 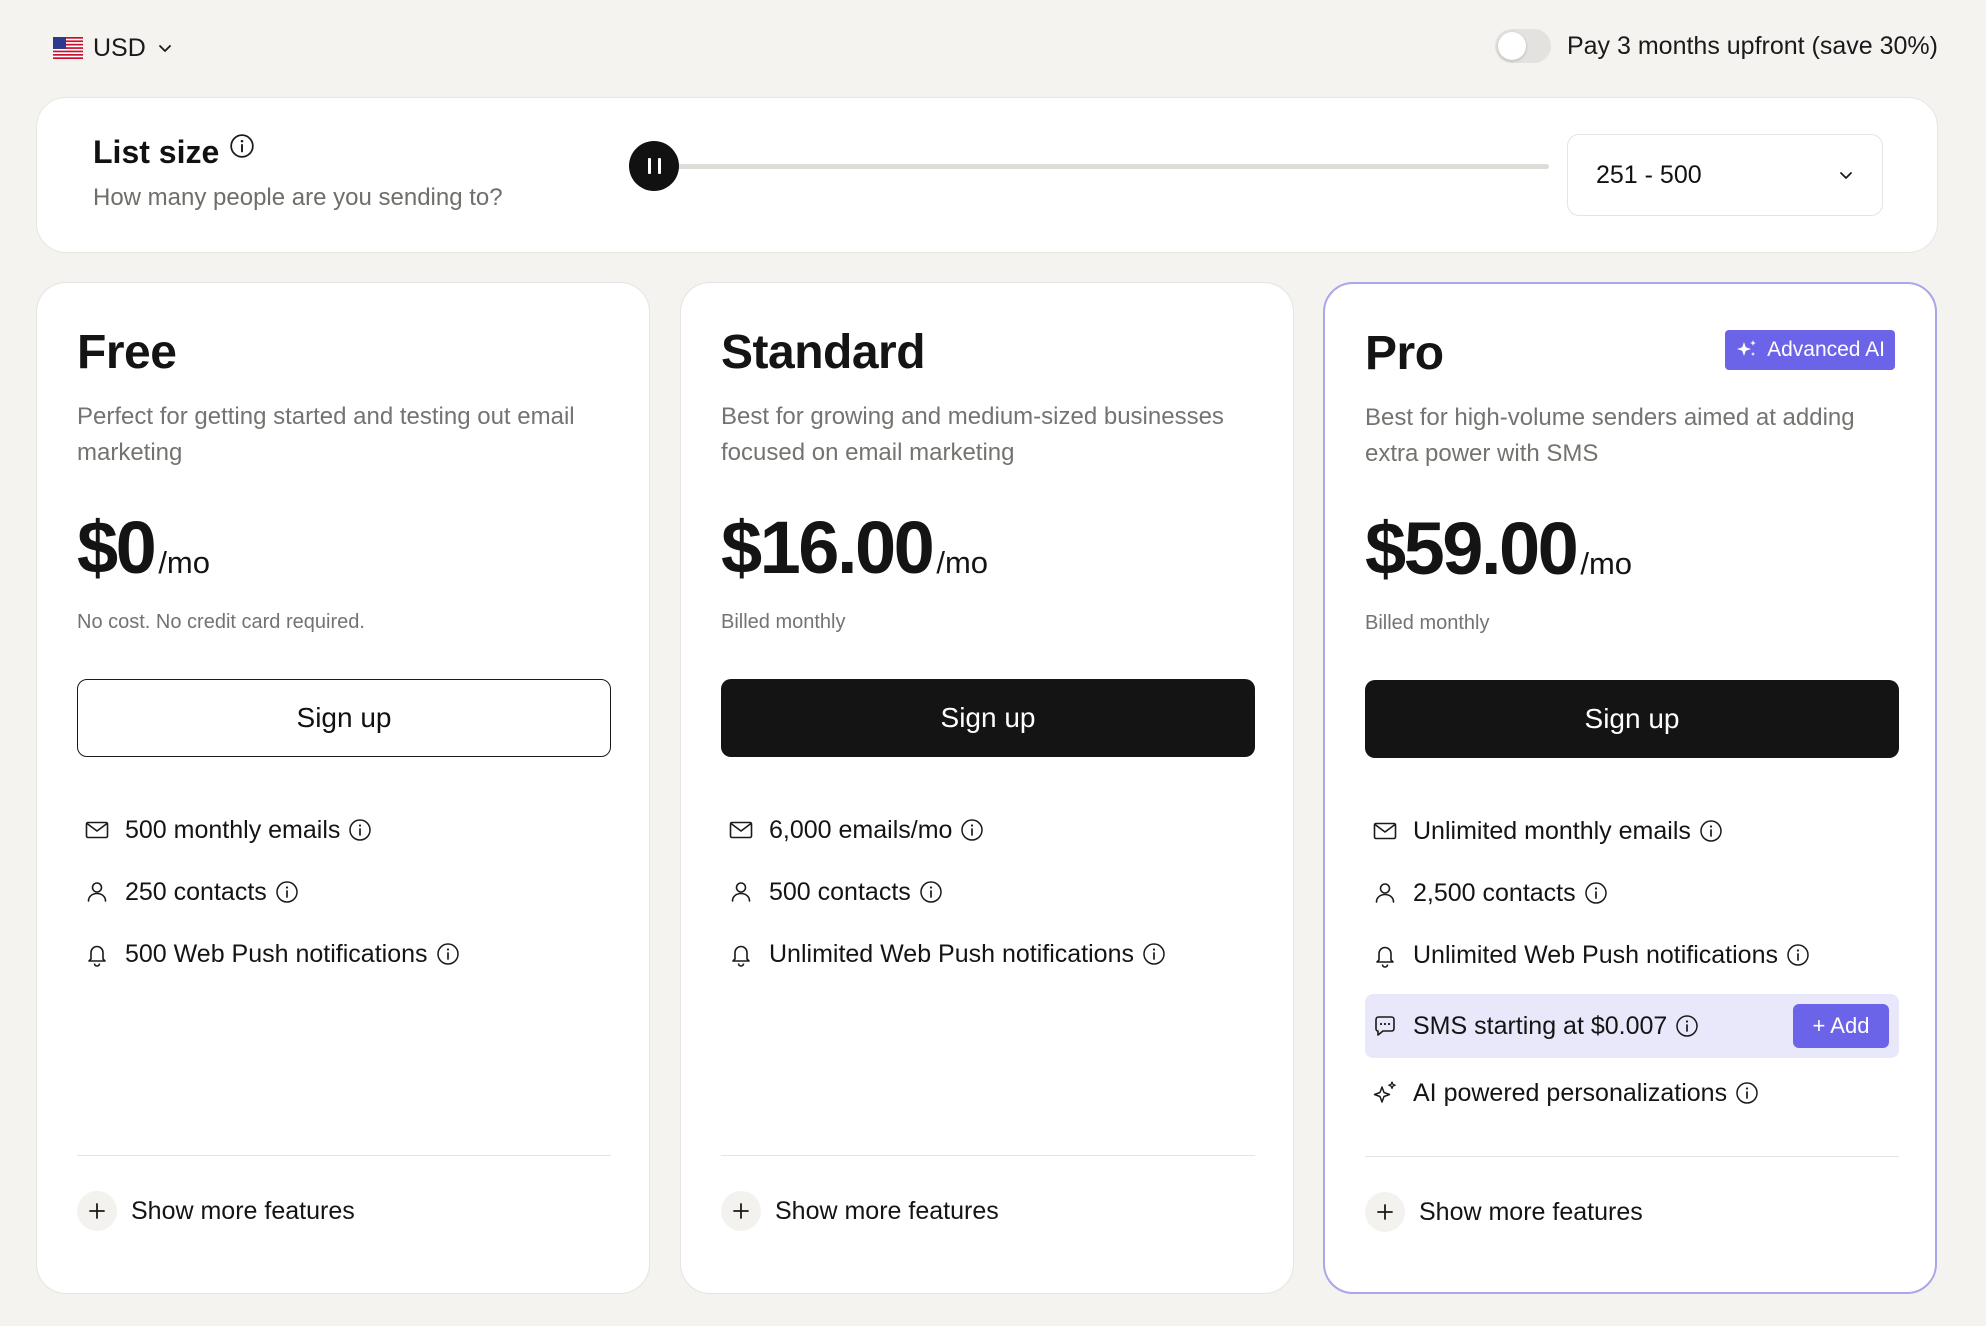 I want to click on add-sms-button: + Add, so click(x=1841, y=1026).